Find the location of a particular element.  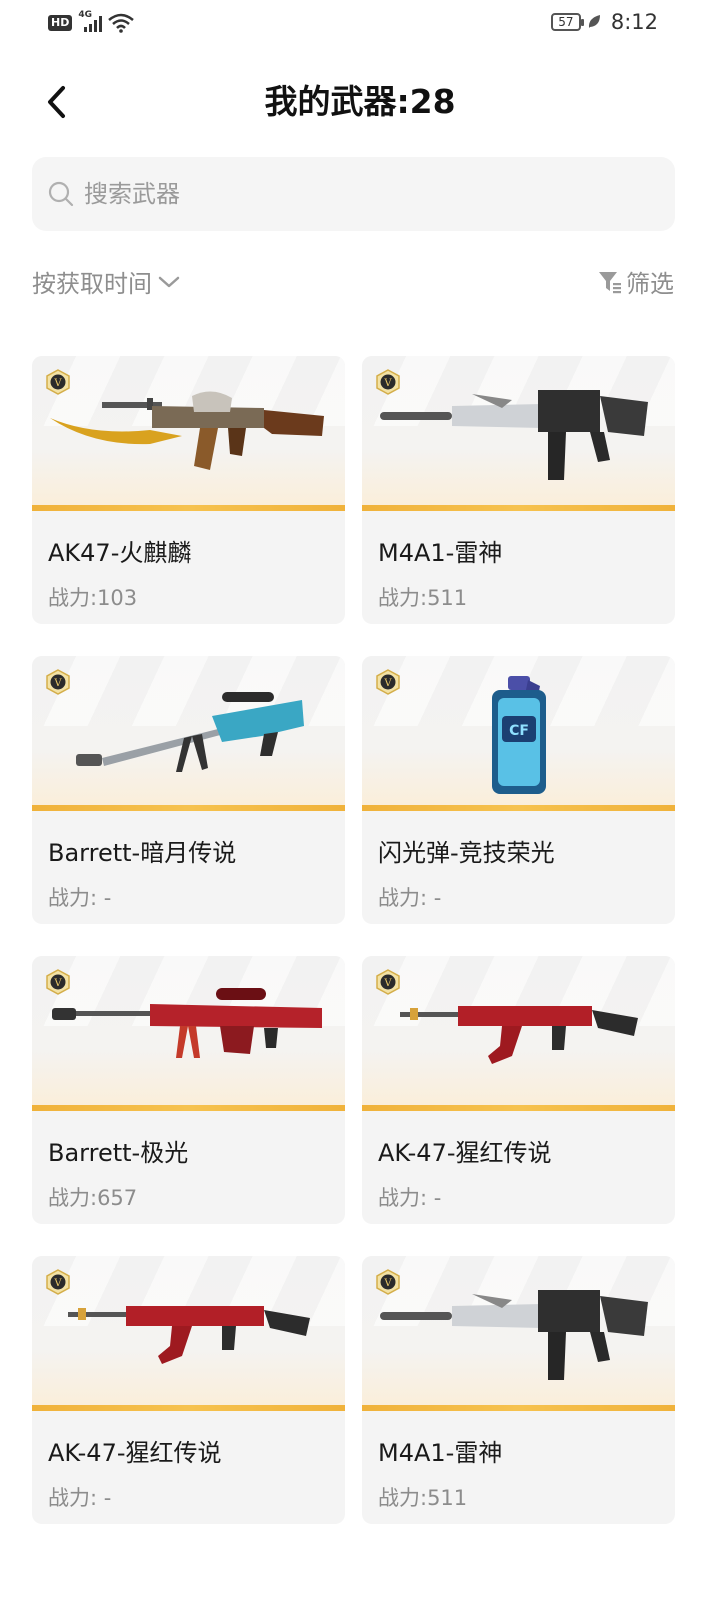

weapon-card: V CF 闪光弹-竞技荣光 战力: - is located at coordinates (518, 790).